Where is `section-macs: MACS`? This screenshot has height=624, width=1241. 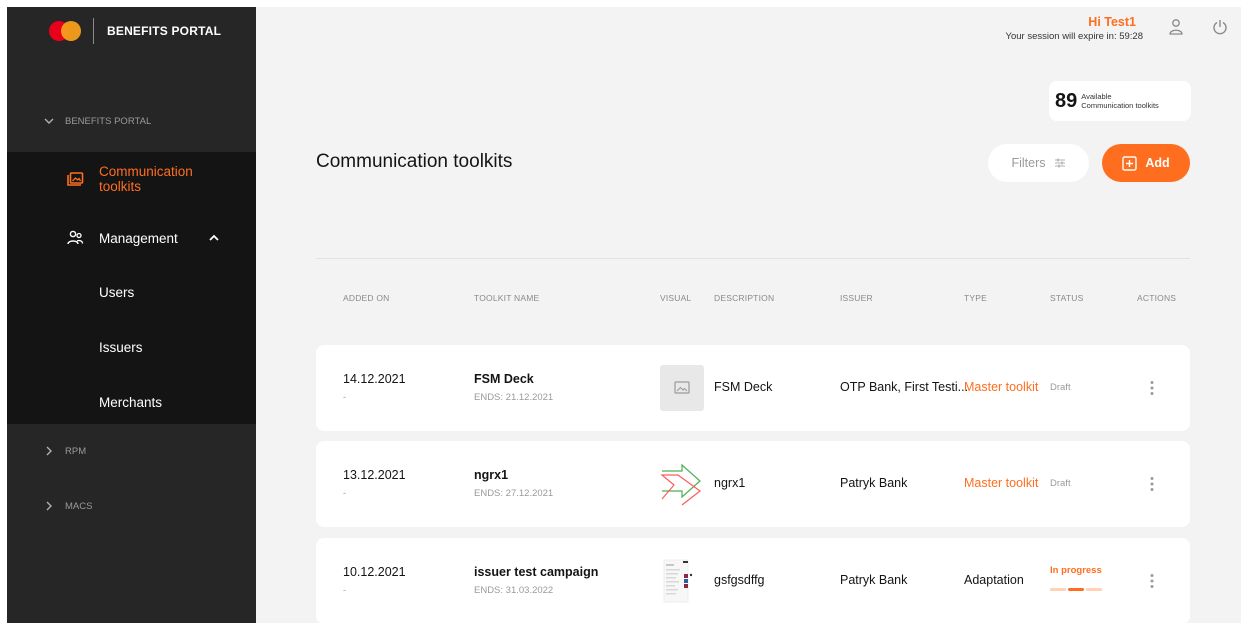
section-macs: MACS is located at coordinates (131, 506).